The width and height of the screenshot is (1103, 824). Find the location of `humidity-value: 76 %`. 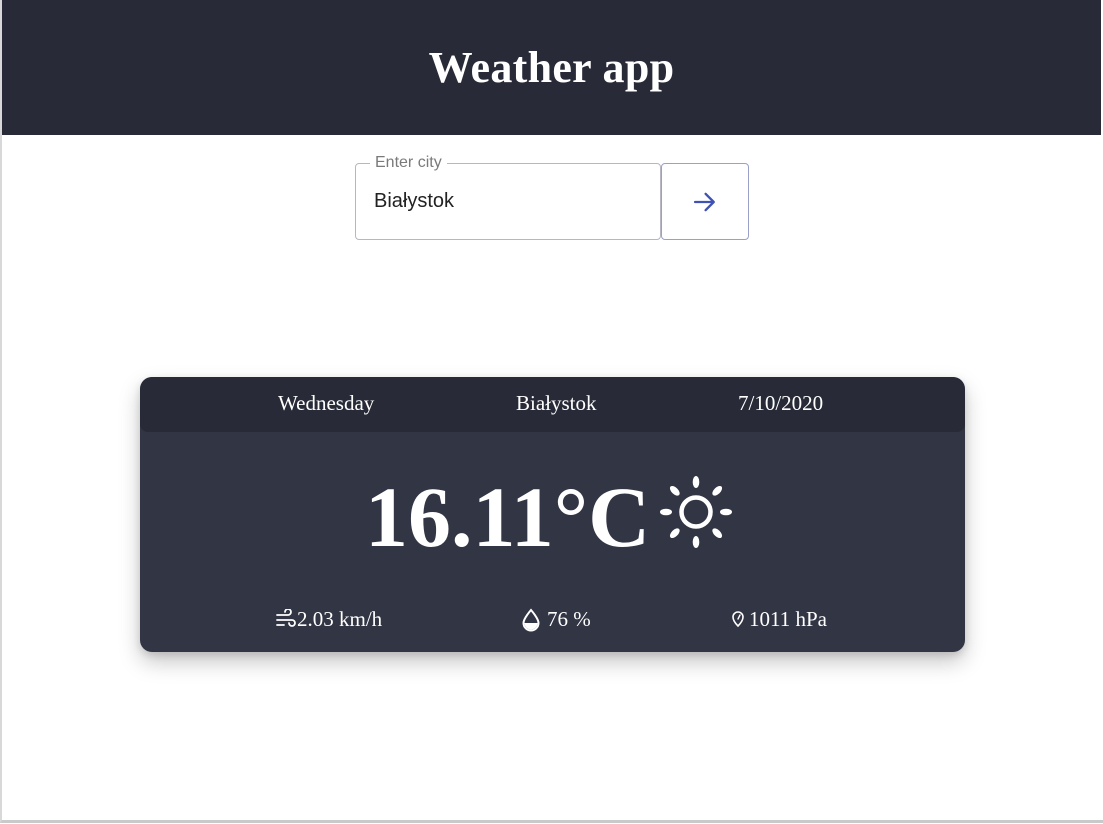

humidity-value: 76 % is located at coordinates (569, 619).